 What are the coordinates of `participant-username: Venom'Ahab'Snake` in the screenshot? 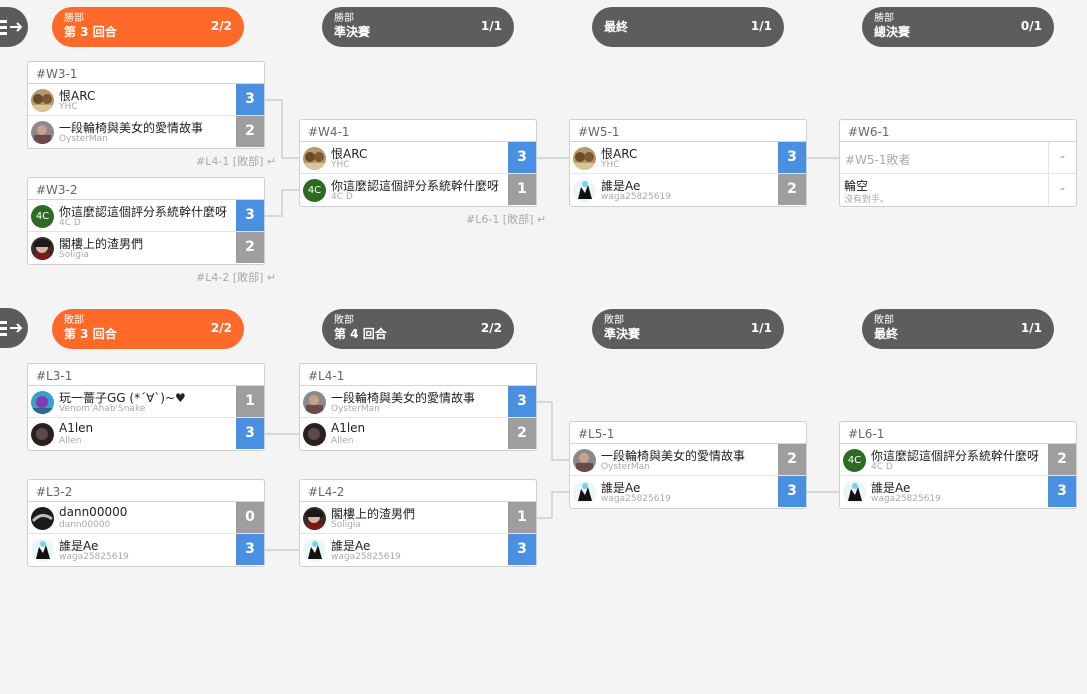 It's located at (102, 409).